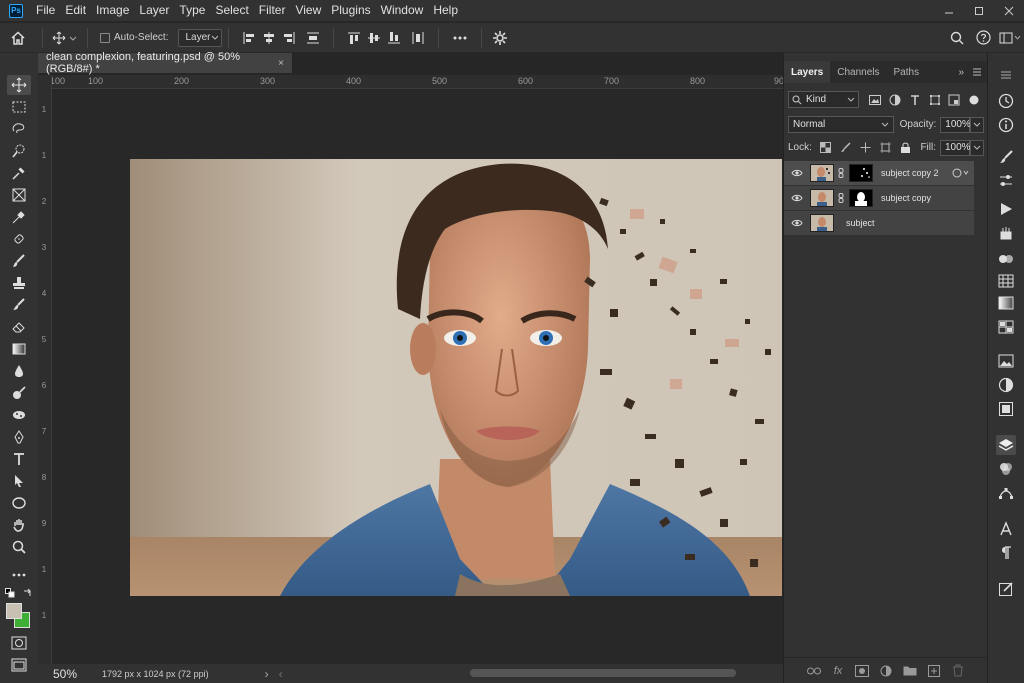  What do you see at coordinates (862, 671) in the screenshot?
I see `add-mask-button` at bounding box center [862, 671].